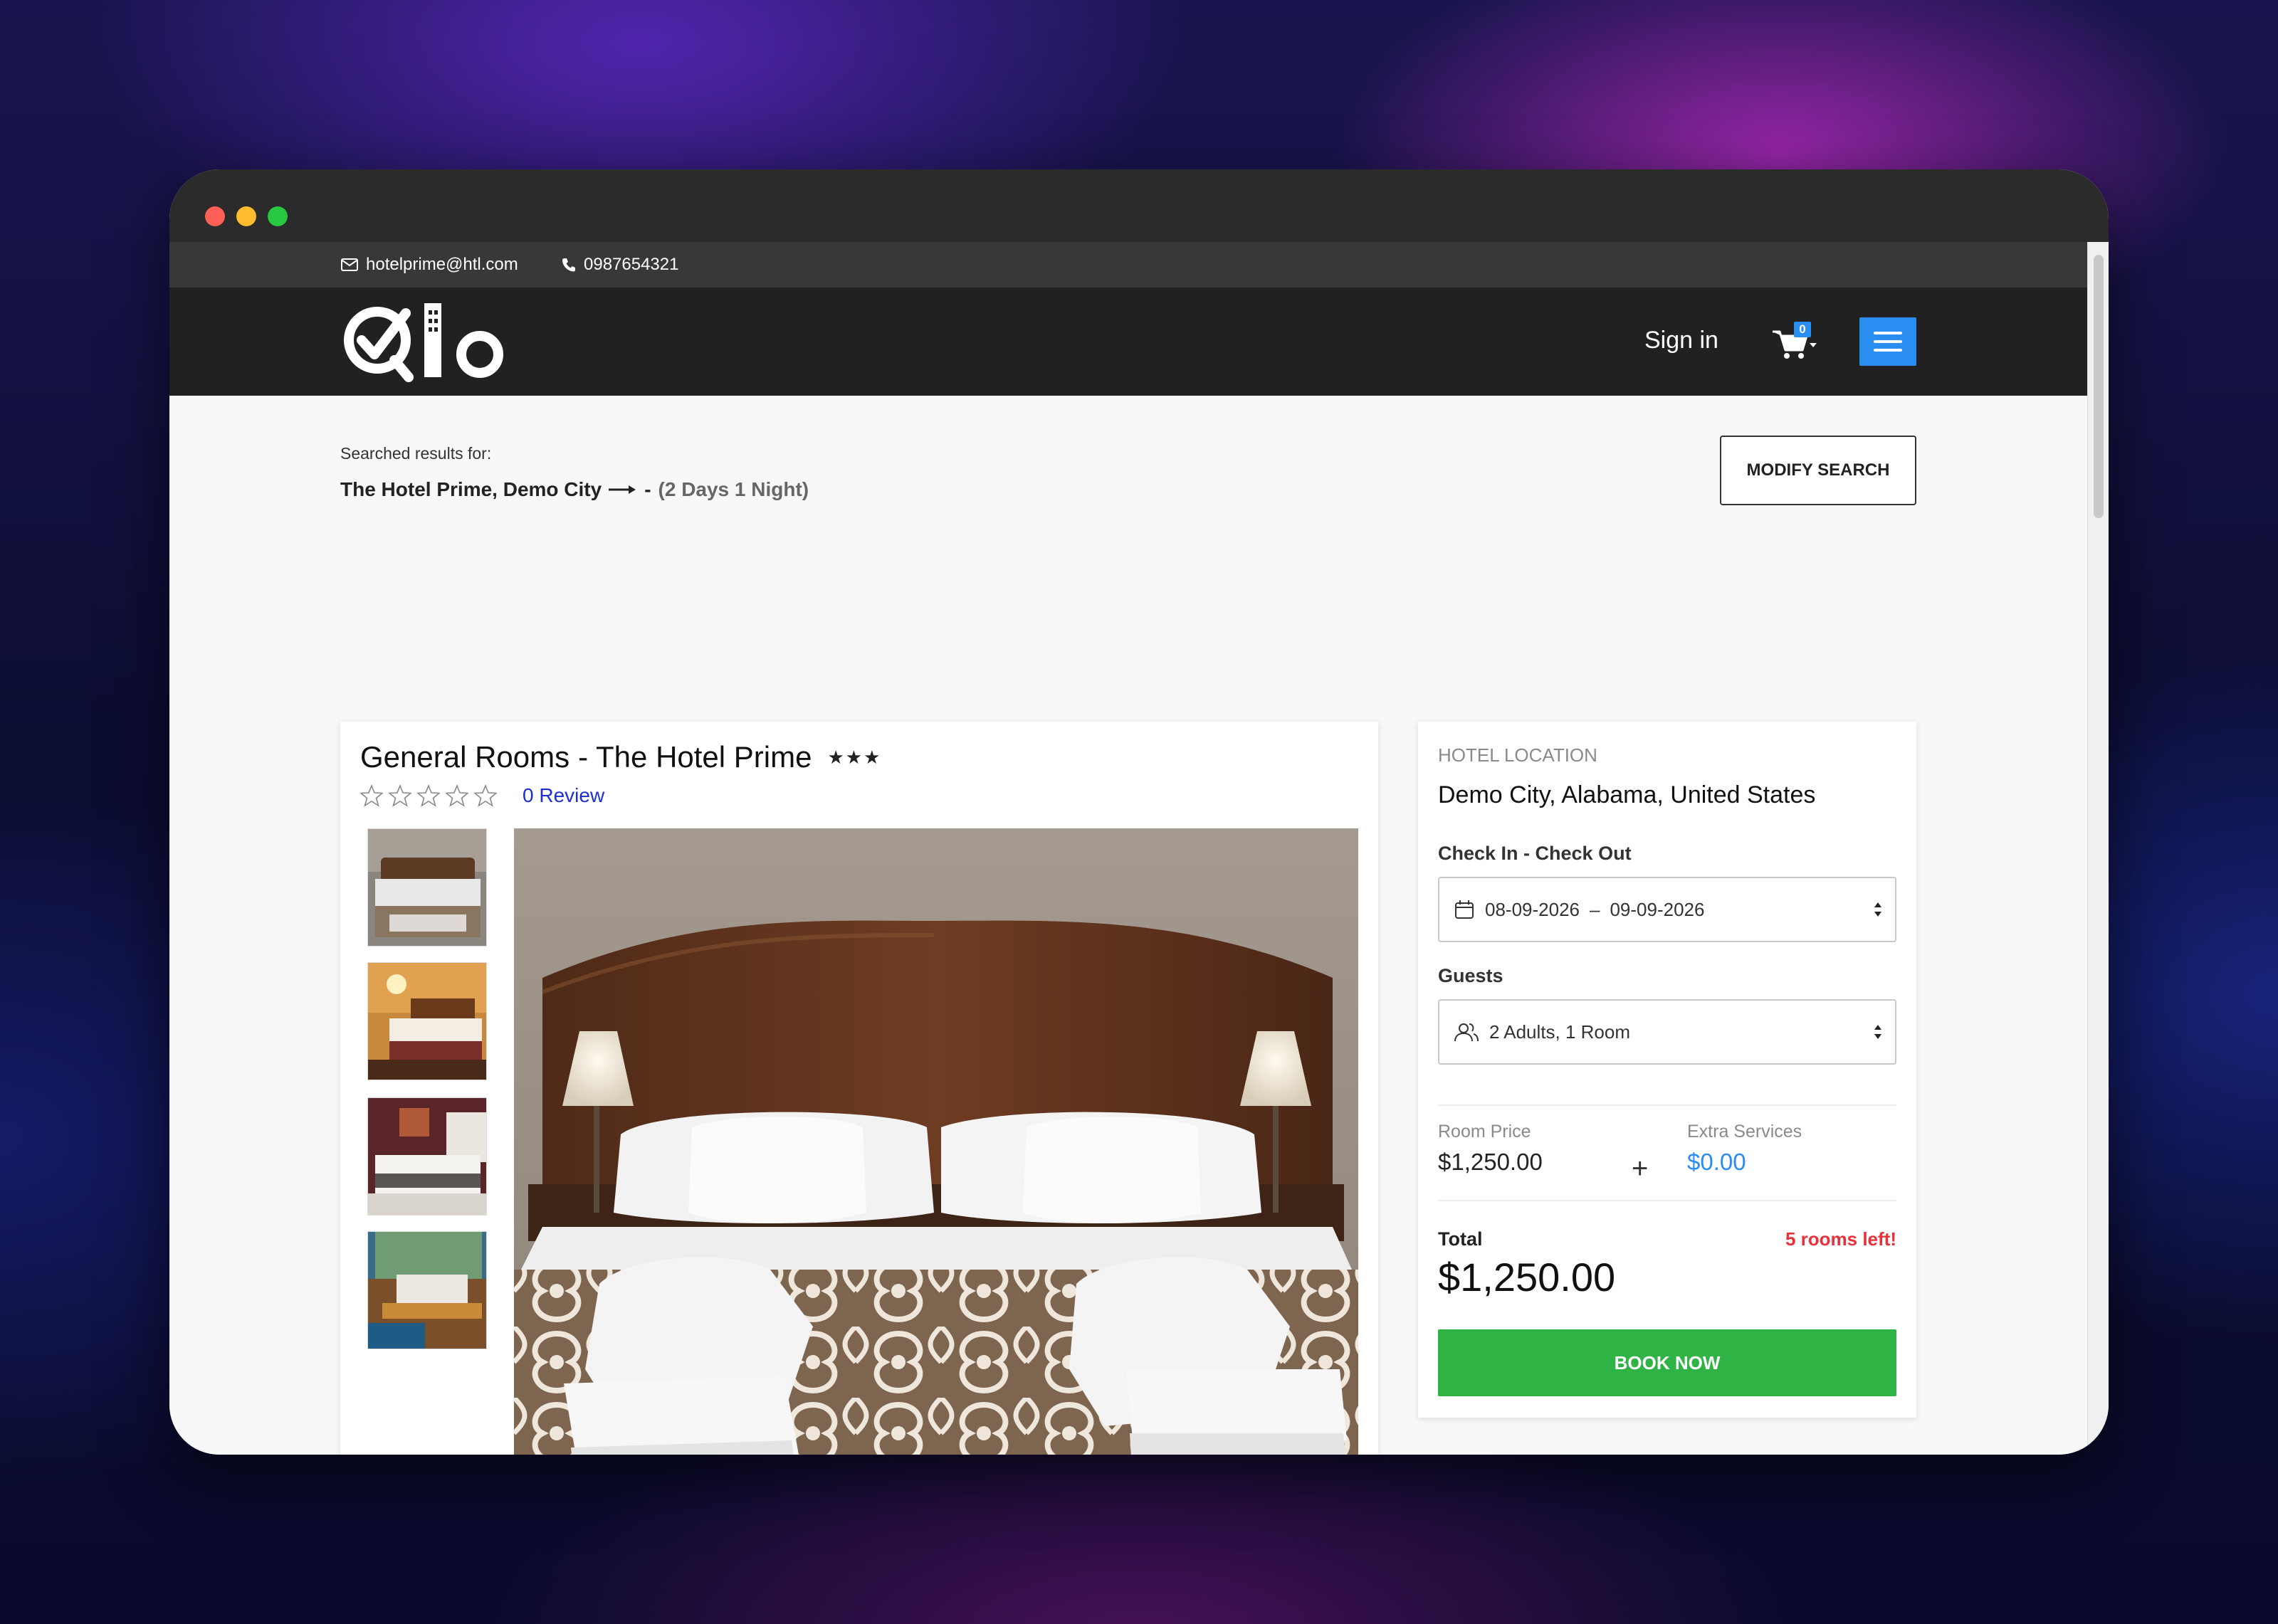 The height and width of the screenshot is (1624, 2278). I want to click on check-out-date: 09-09-2026, so click(1657, 909).